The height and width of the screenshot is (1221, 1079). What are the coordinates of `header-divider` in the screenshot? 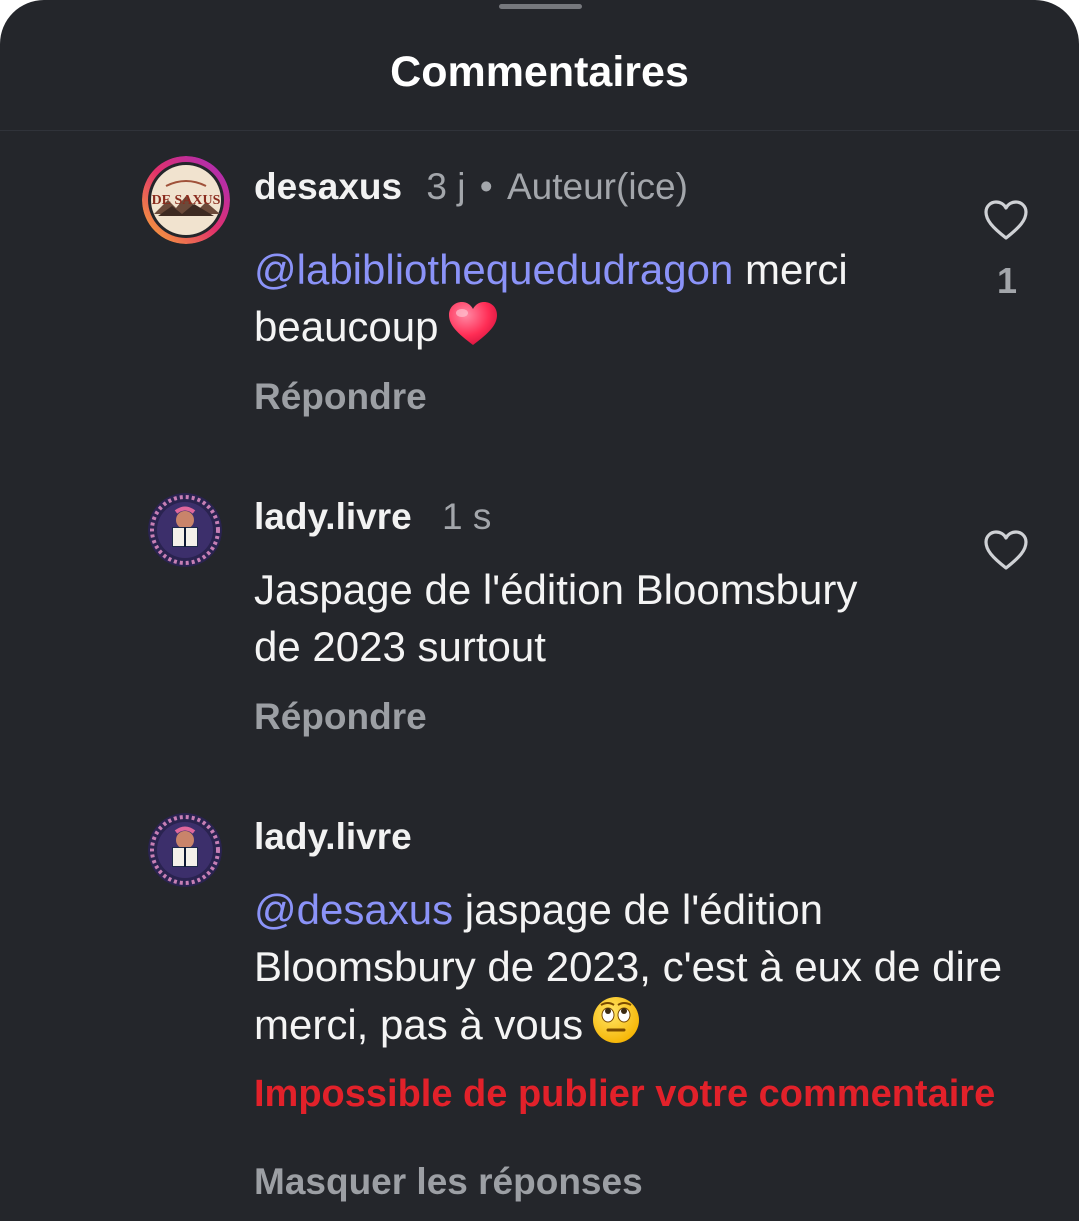 It's located at (539, 130).